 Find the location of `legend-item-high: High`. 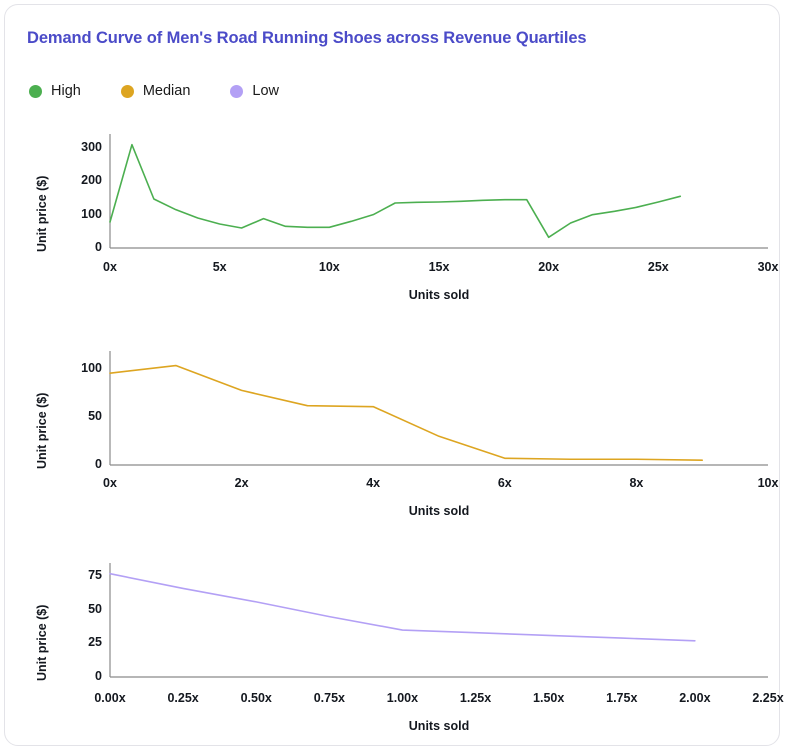

legend-item-high: High is located at coordinates (55, 91).